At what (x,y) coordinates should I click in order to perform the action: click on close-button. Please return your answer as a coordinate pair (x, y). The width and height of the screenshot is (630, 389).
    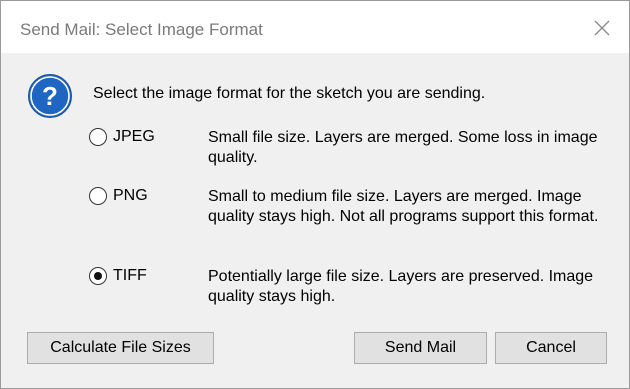
    Looking at the image, I should click on (602, 28).